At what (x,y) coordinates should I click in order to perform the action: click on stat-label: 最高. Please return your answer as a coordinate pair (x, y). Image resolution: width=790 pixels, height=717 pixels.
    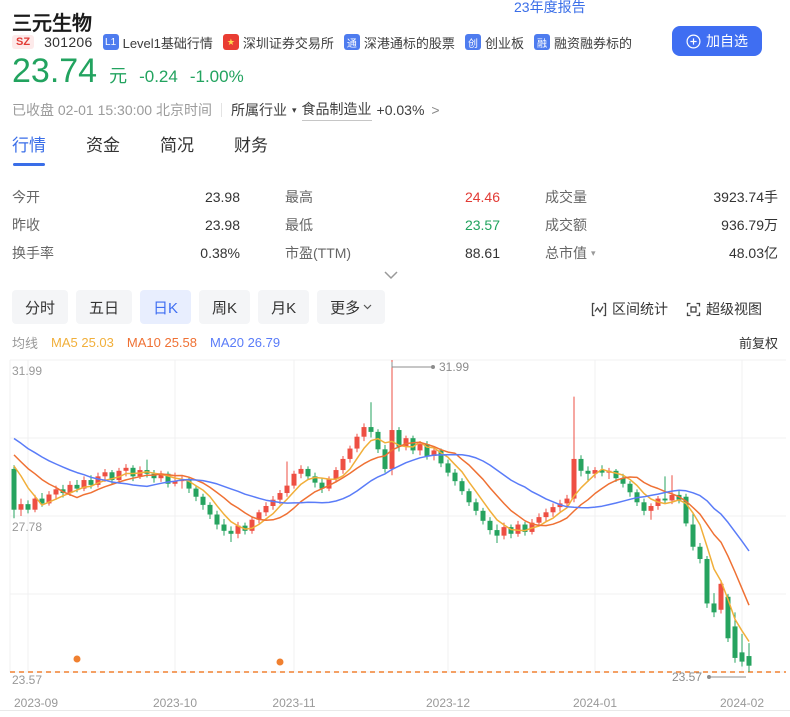
    Looking at the image, I should click on (299, 197).